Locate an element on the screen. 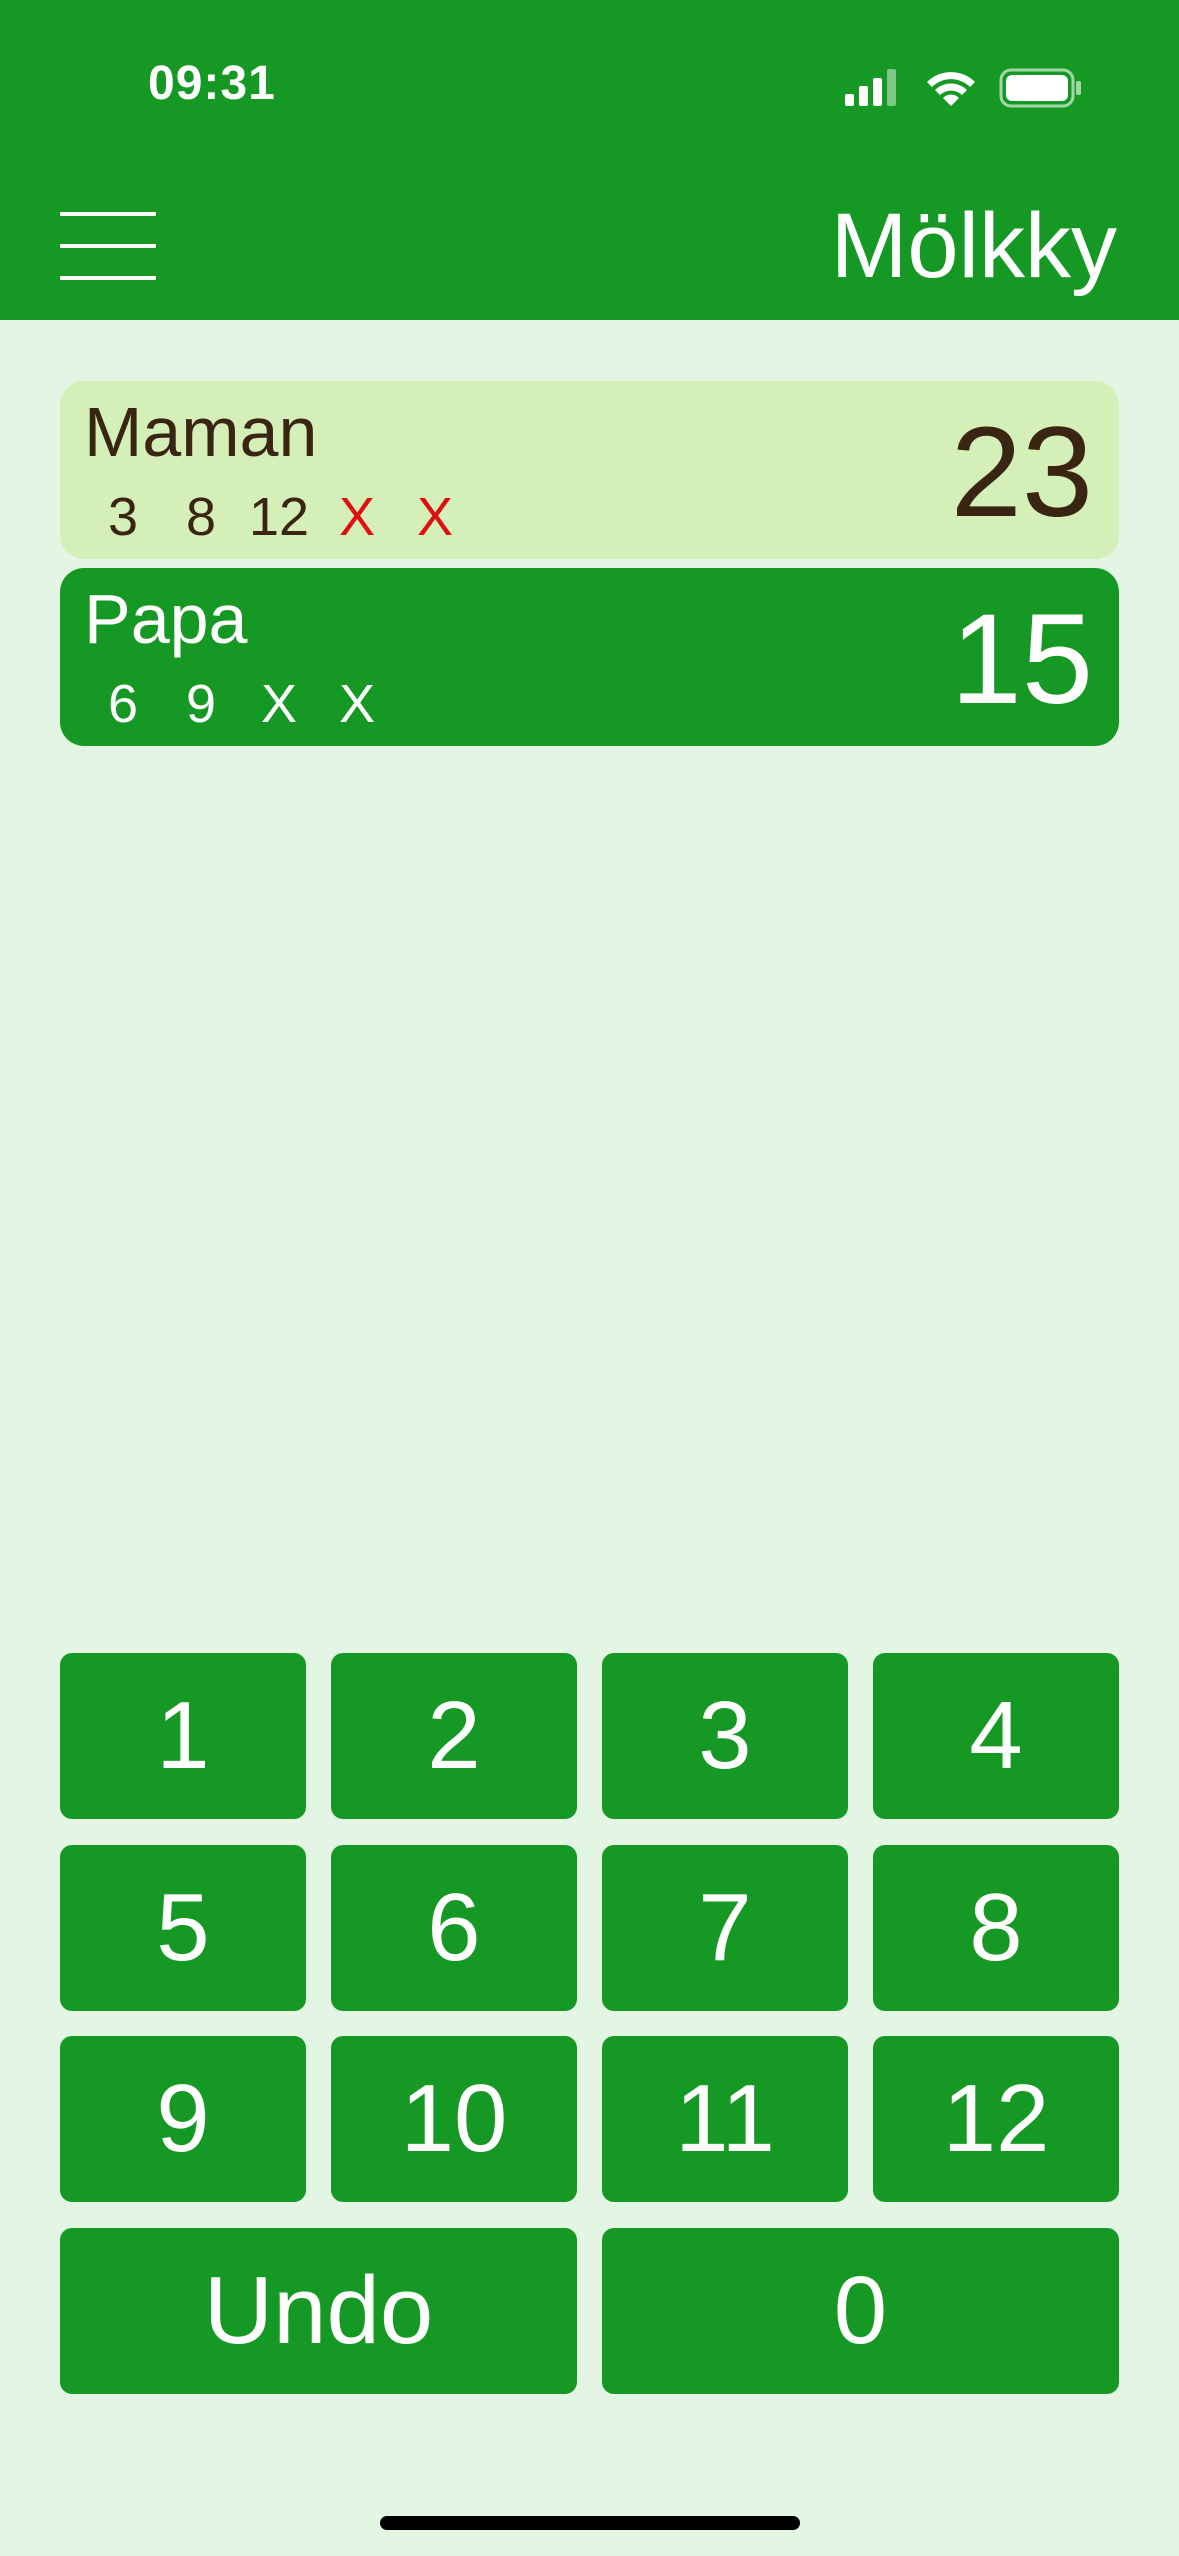 Image resolution: width=1179 pixels, height=2556 pixels. status-icons is located at coordinates (963, 88).